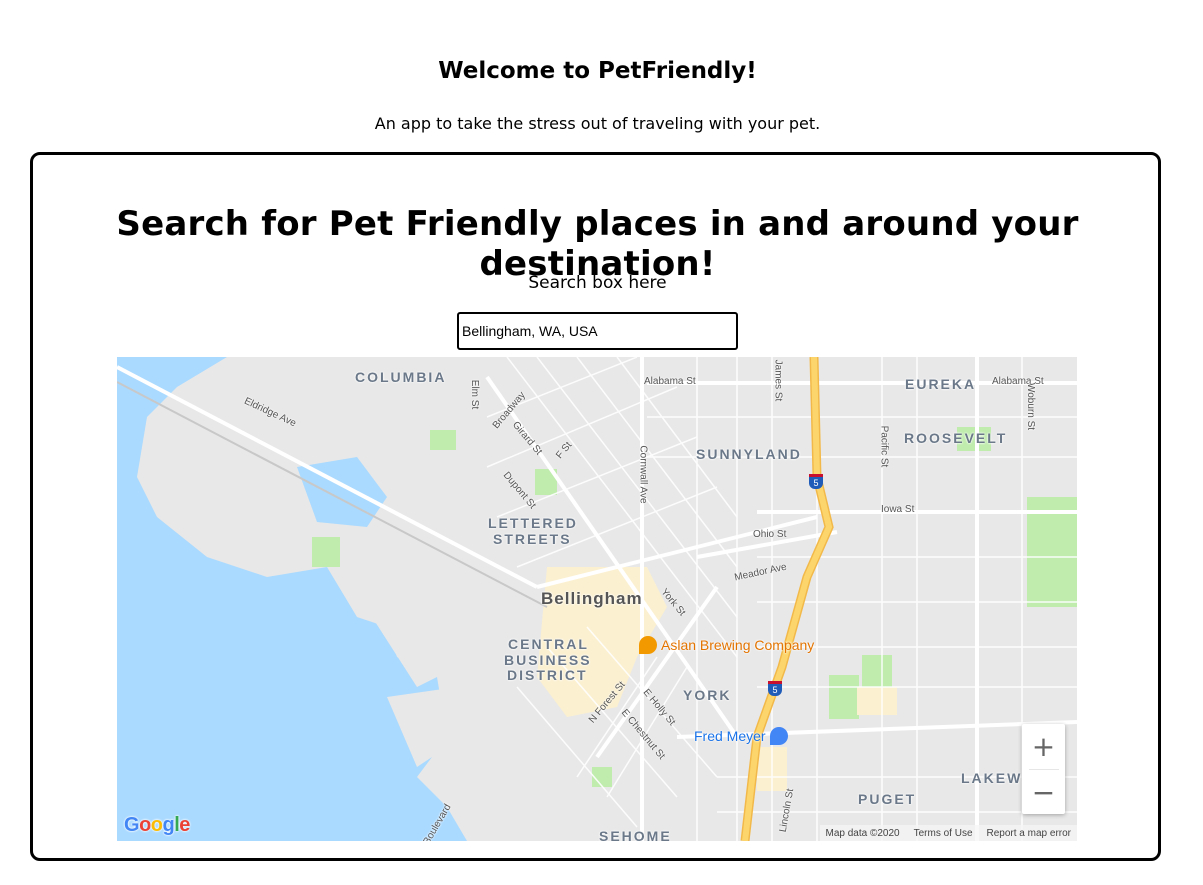 The height and width of the screenshot is (885, 1203). What do you see at coordinates (749, 454) in the screenshot?
I see `neighborhood-label: SUNNYLAND` at bounding box center [749, 454].